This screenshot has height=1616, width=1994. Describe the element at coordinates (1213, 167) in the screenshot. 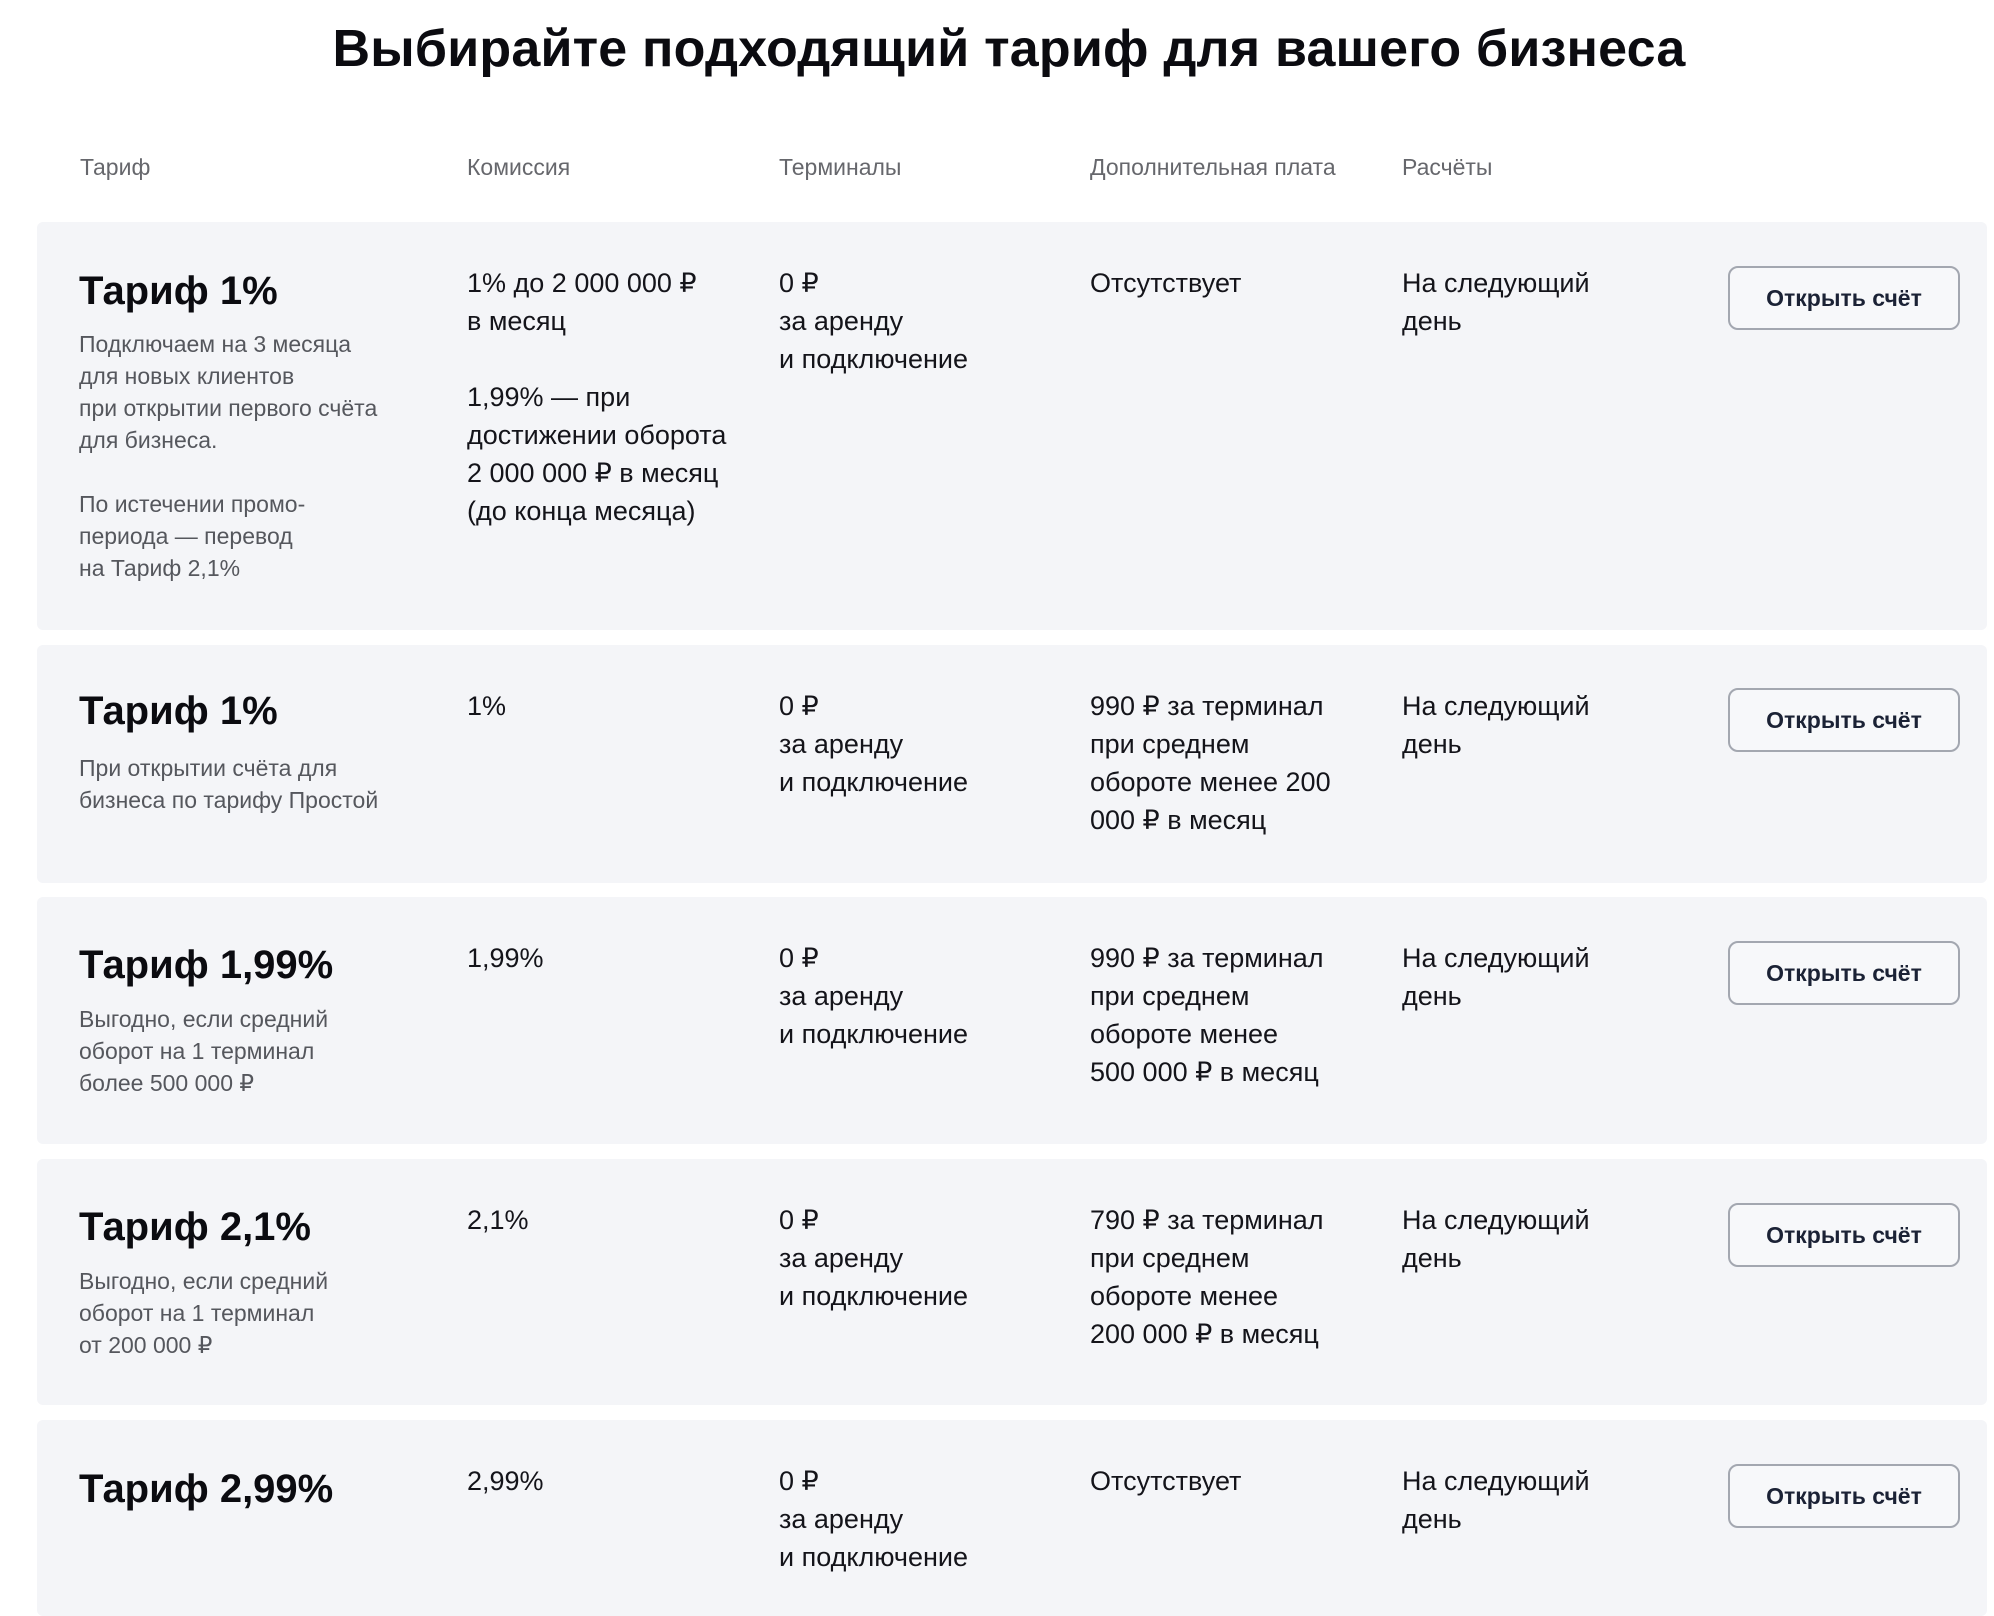

I see `column-header-extra-fee: Дополнительная плата` at that location.